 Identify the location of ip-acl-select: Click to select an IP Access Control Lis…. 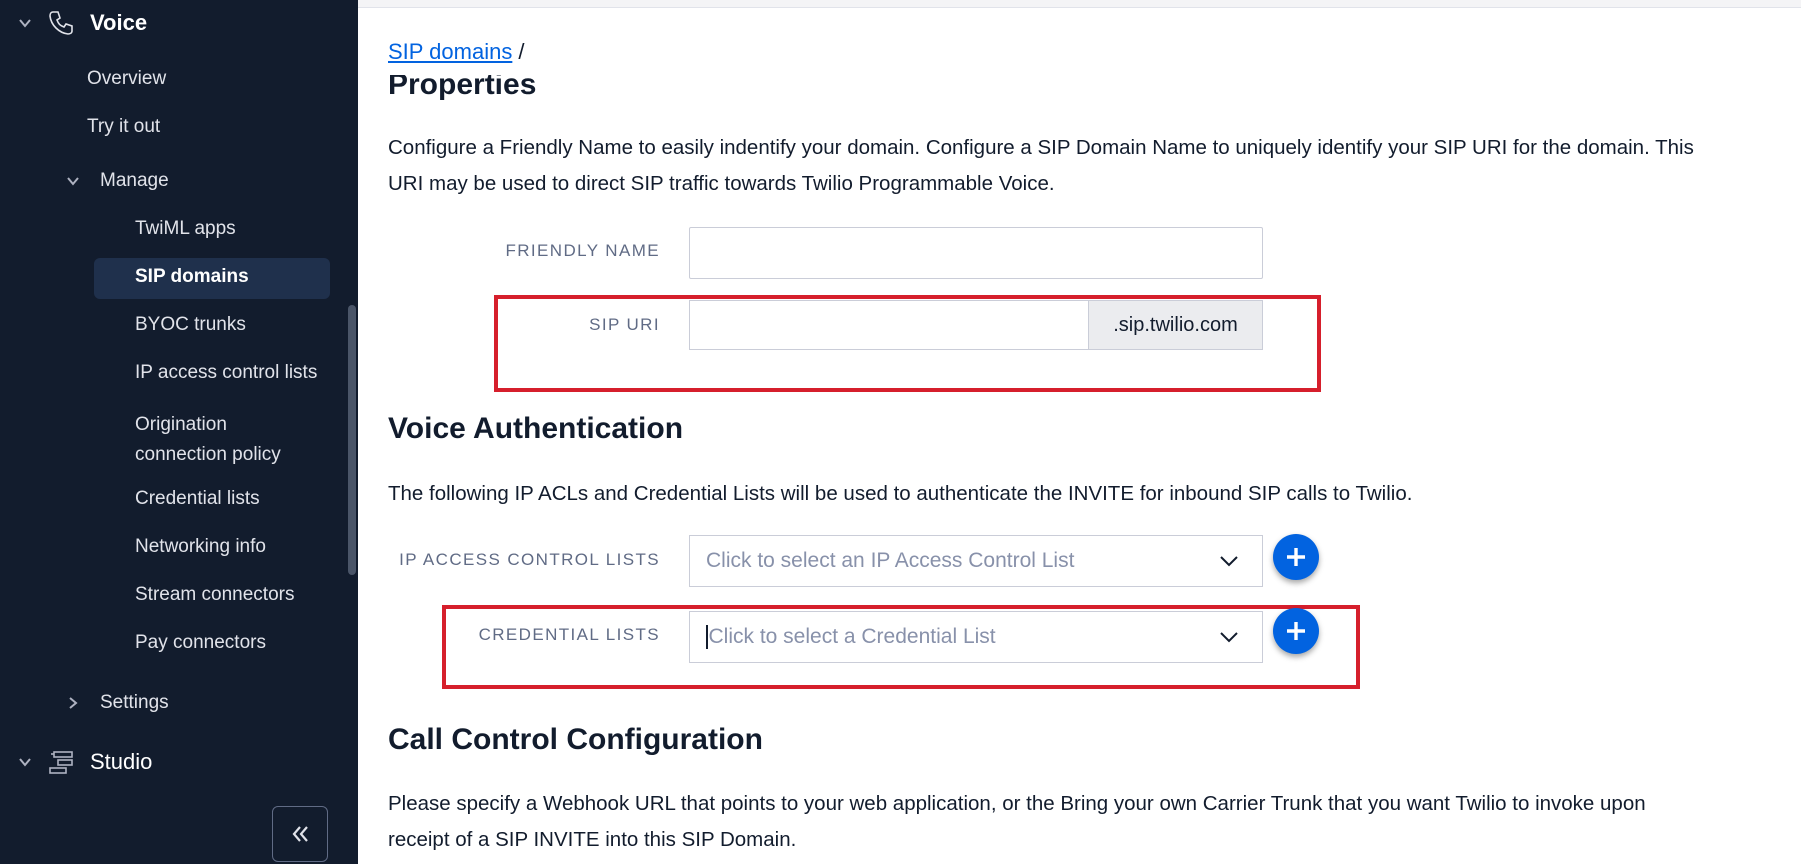
(976, 561).